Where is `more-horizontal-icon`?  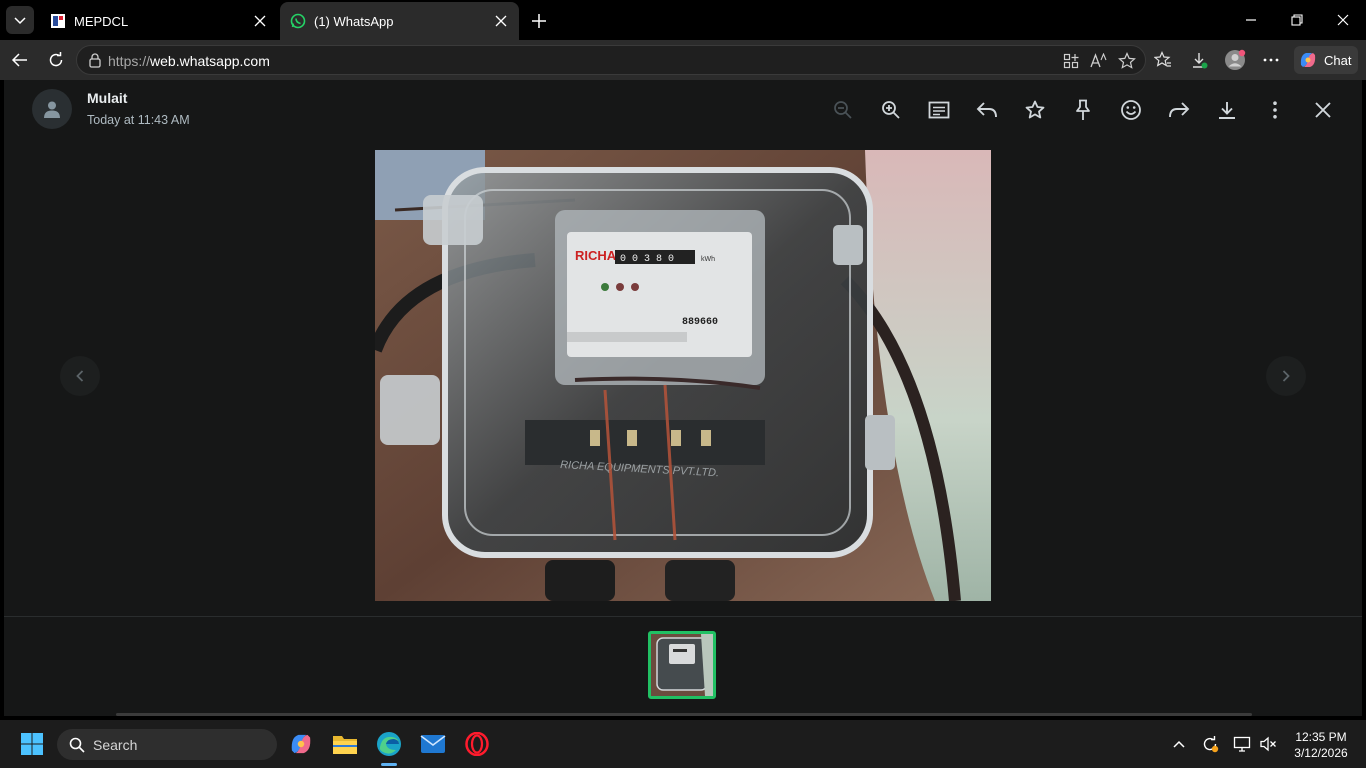 more-horizontal-icon is located at coordinates (1271, 60).